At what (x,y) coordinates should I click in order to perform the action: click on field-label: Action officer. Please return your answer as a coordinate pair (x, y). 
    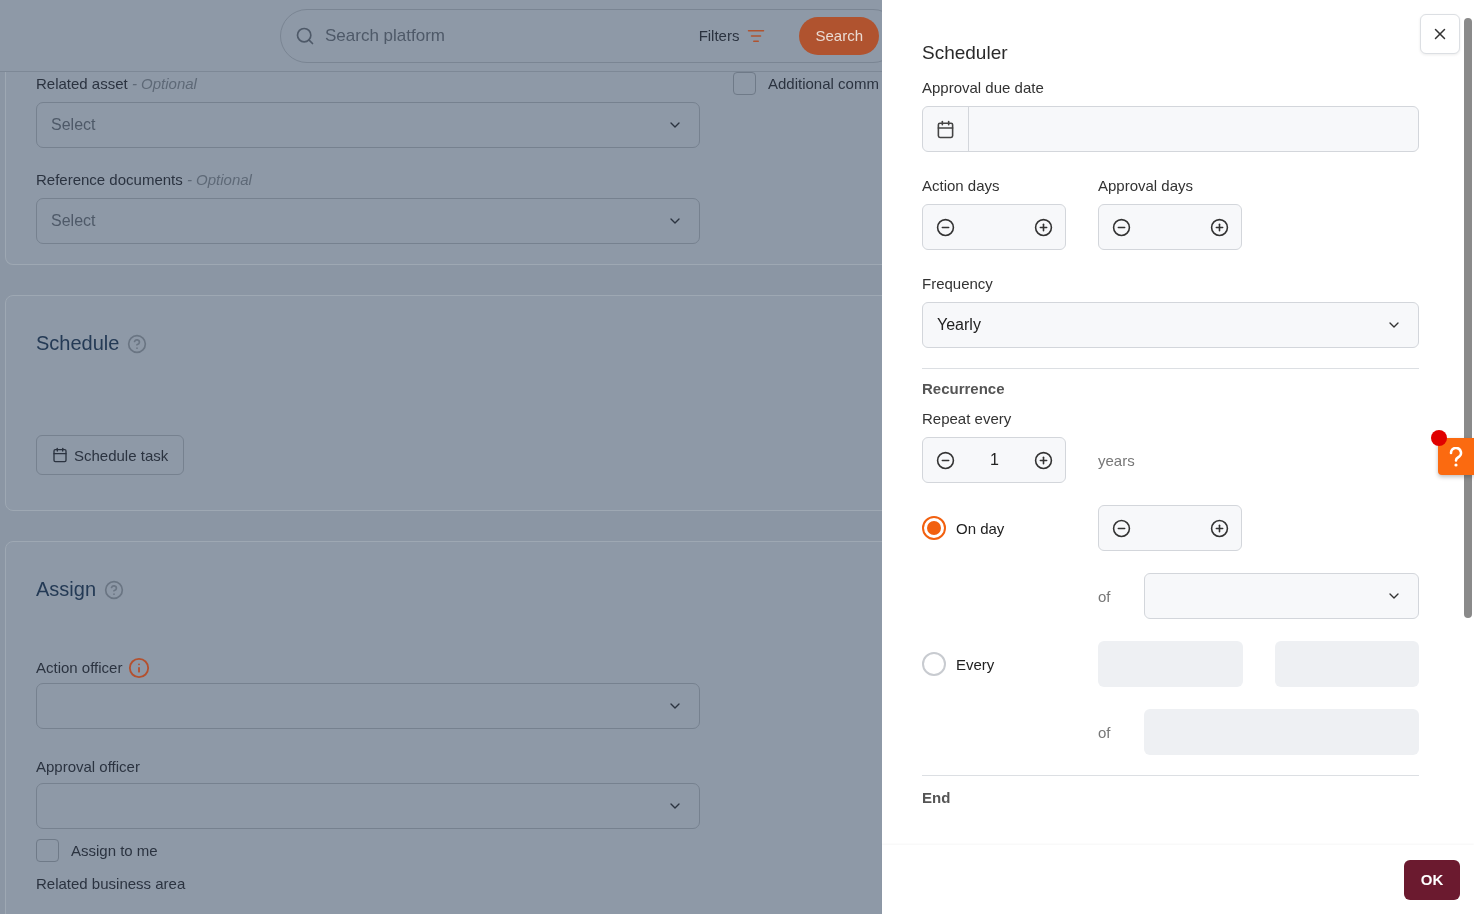
    Looking at the image, I should click on (79, 668).